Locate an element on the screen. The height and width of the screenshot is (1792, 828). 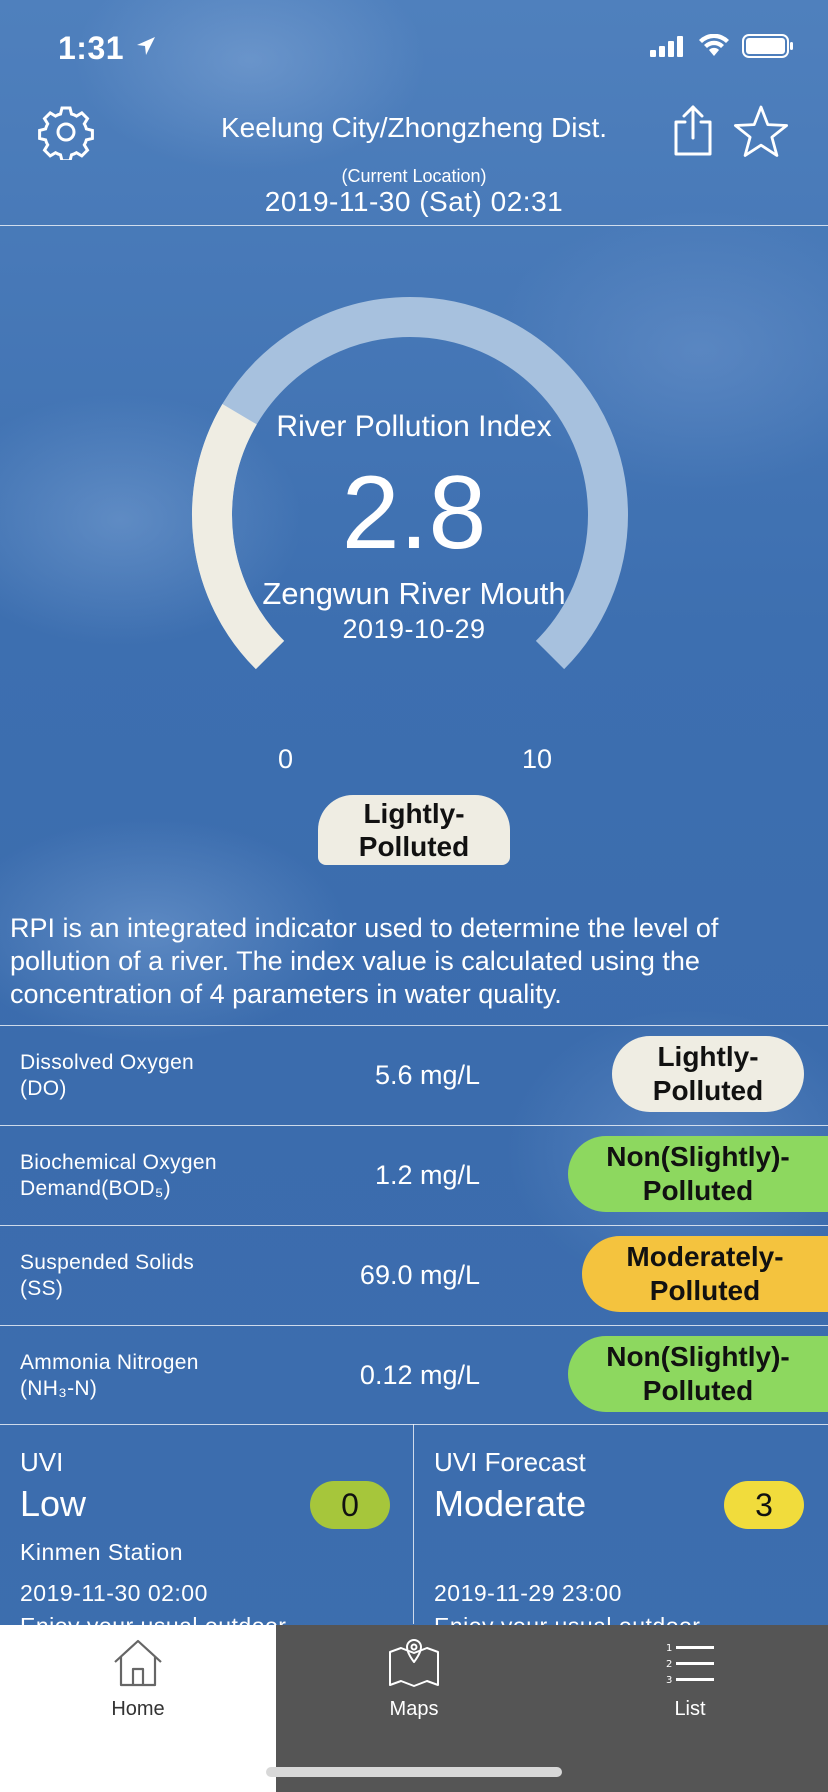
parameter-name-line2: Demand(BOD₅) is located at coordinates (95, 1188).